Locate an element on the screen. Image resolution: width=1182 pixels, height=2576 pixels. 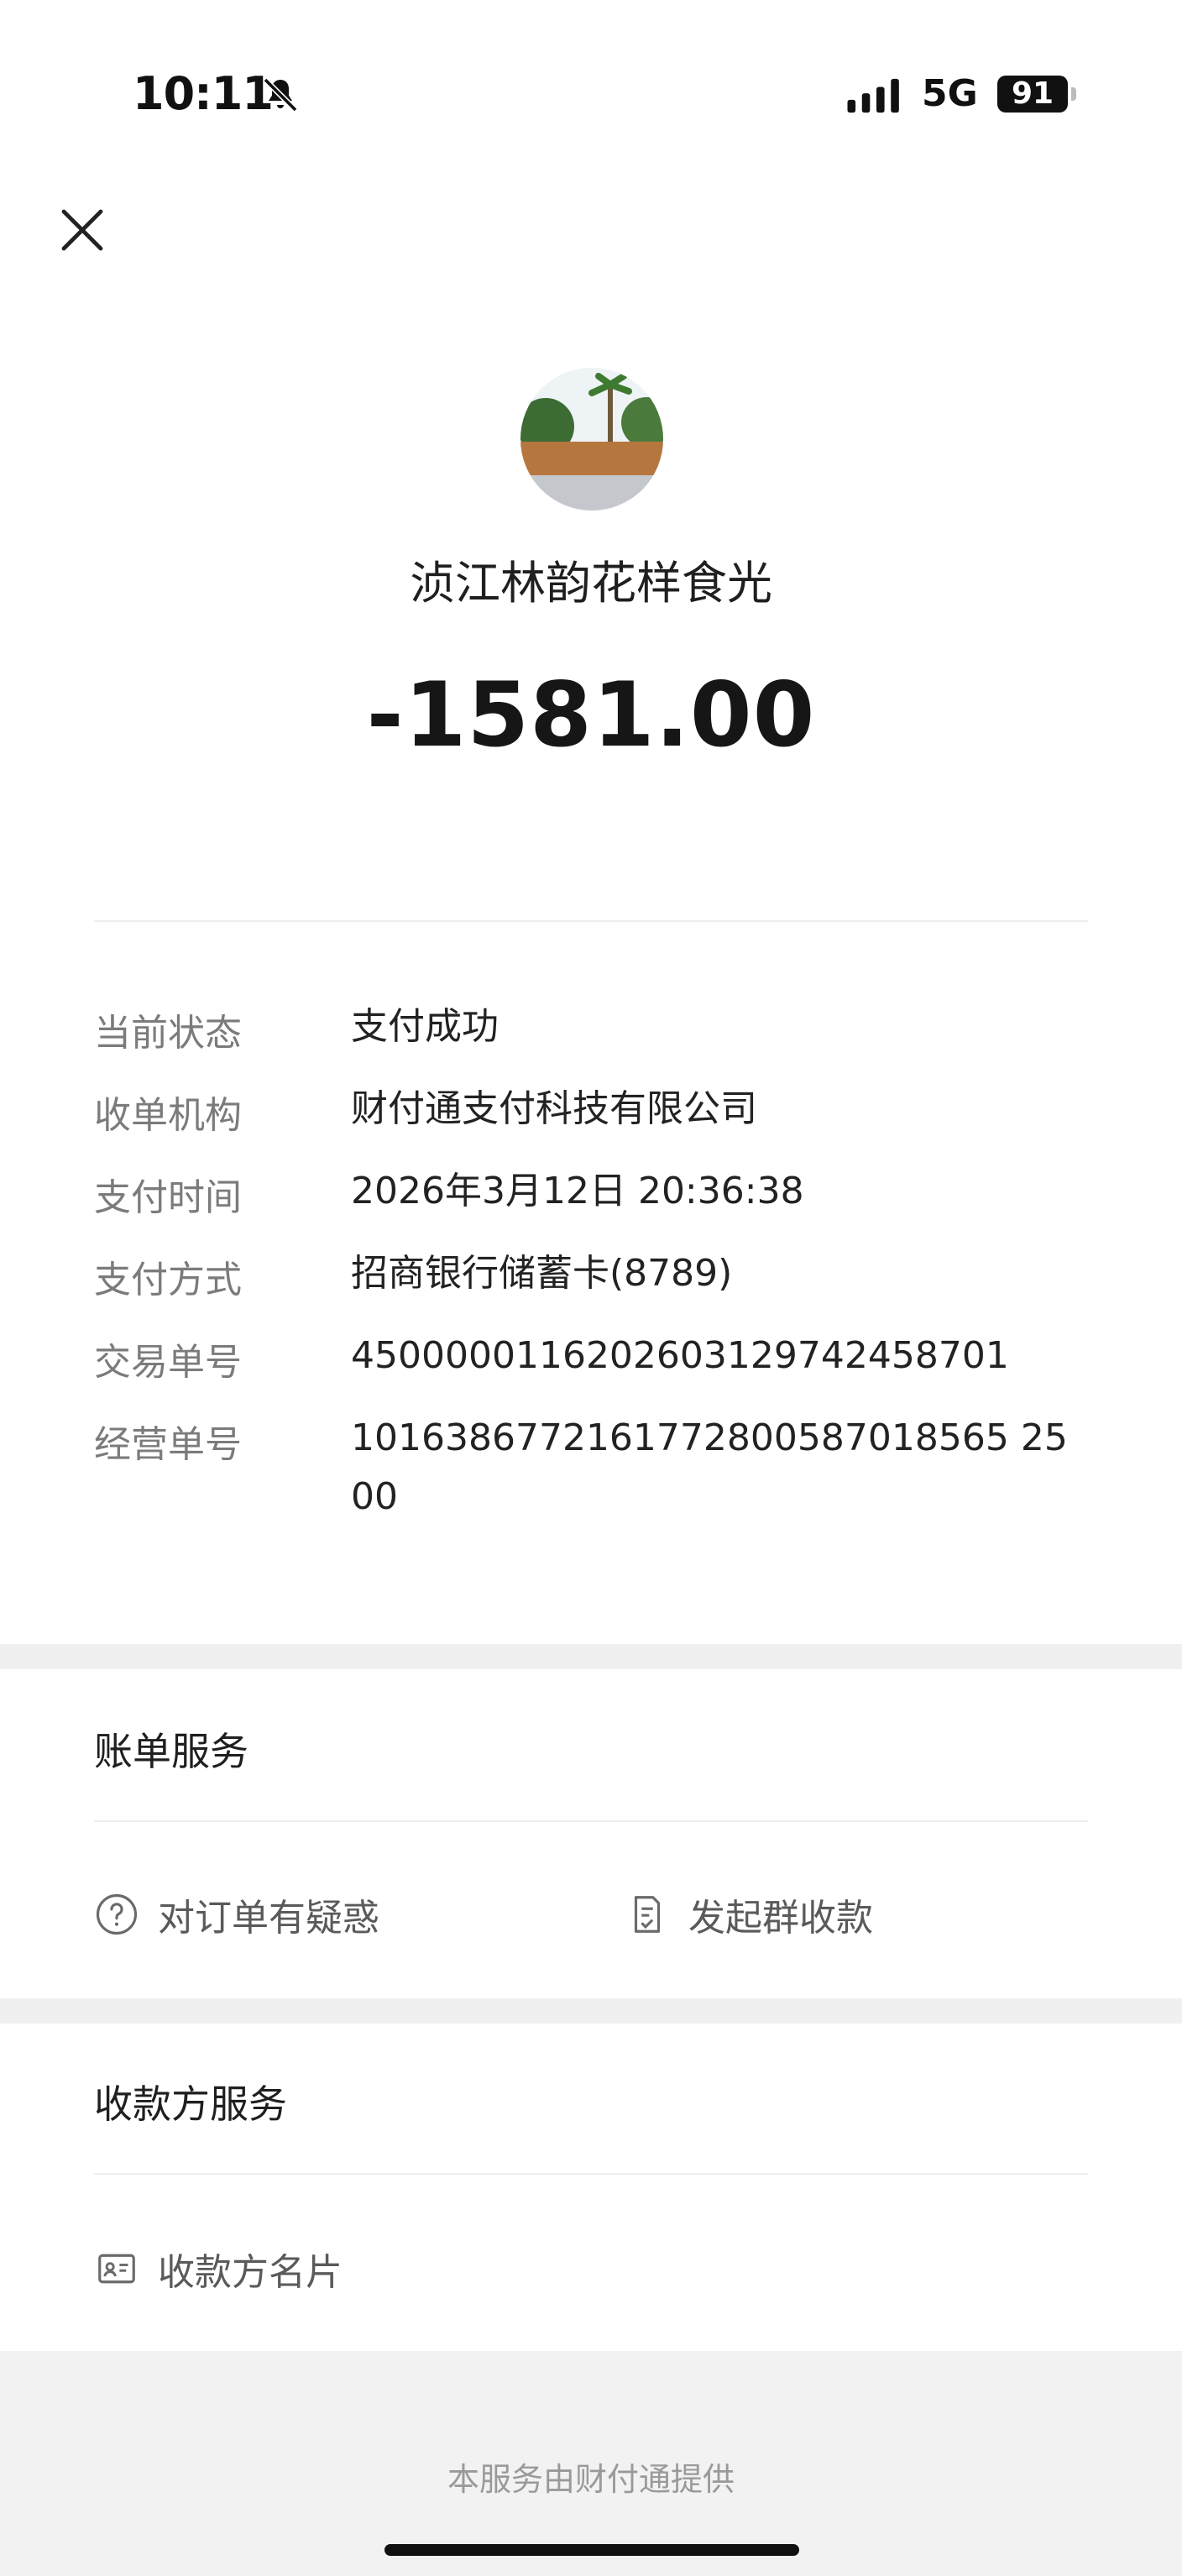
detail-label-merchant-no: 经营单号 is located at coordinates (168, 1444).